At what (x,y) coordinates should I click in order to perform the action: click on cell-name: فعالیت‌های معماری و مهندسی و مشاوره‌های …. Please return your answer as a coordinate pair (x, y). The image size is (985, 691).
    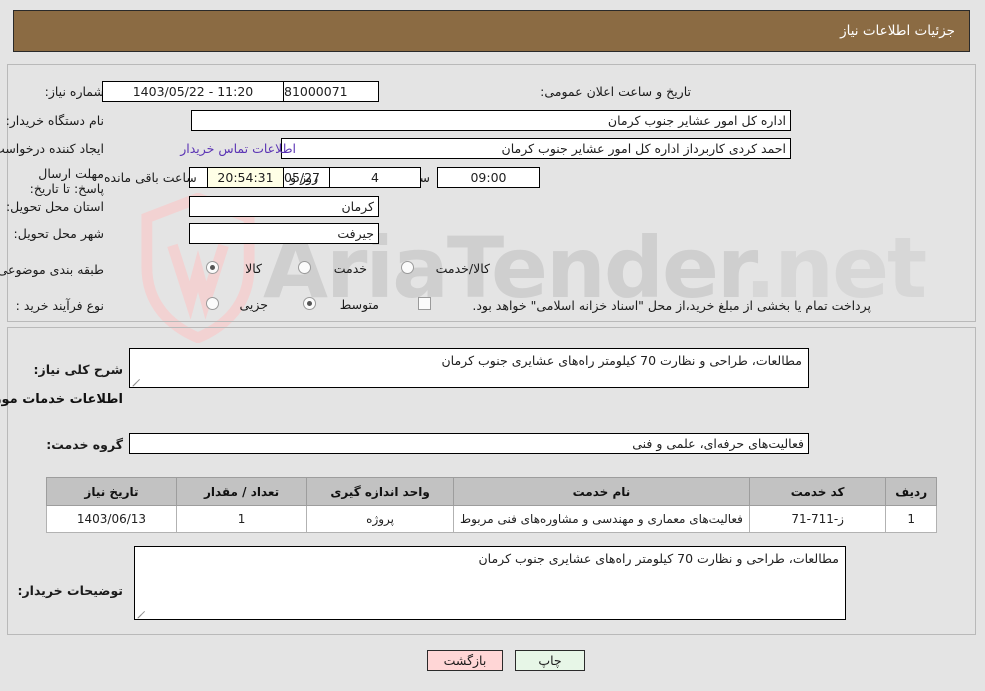
    Looking at the image, I should click on (602, 519).